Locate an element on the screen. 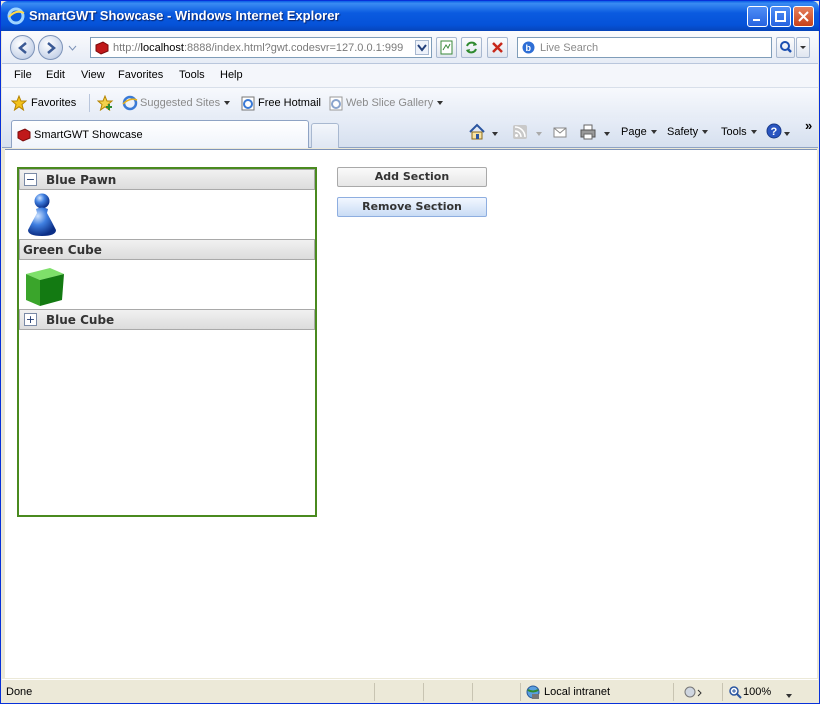 The width and height of the screenshot is (820, 704). home-dropdown-icon is located at coordinates (495, 134).